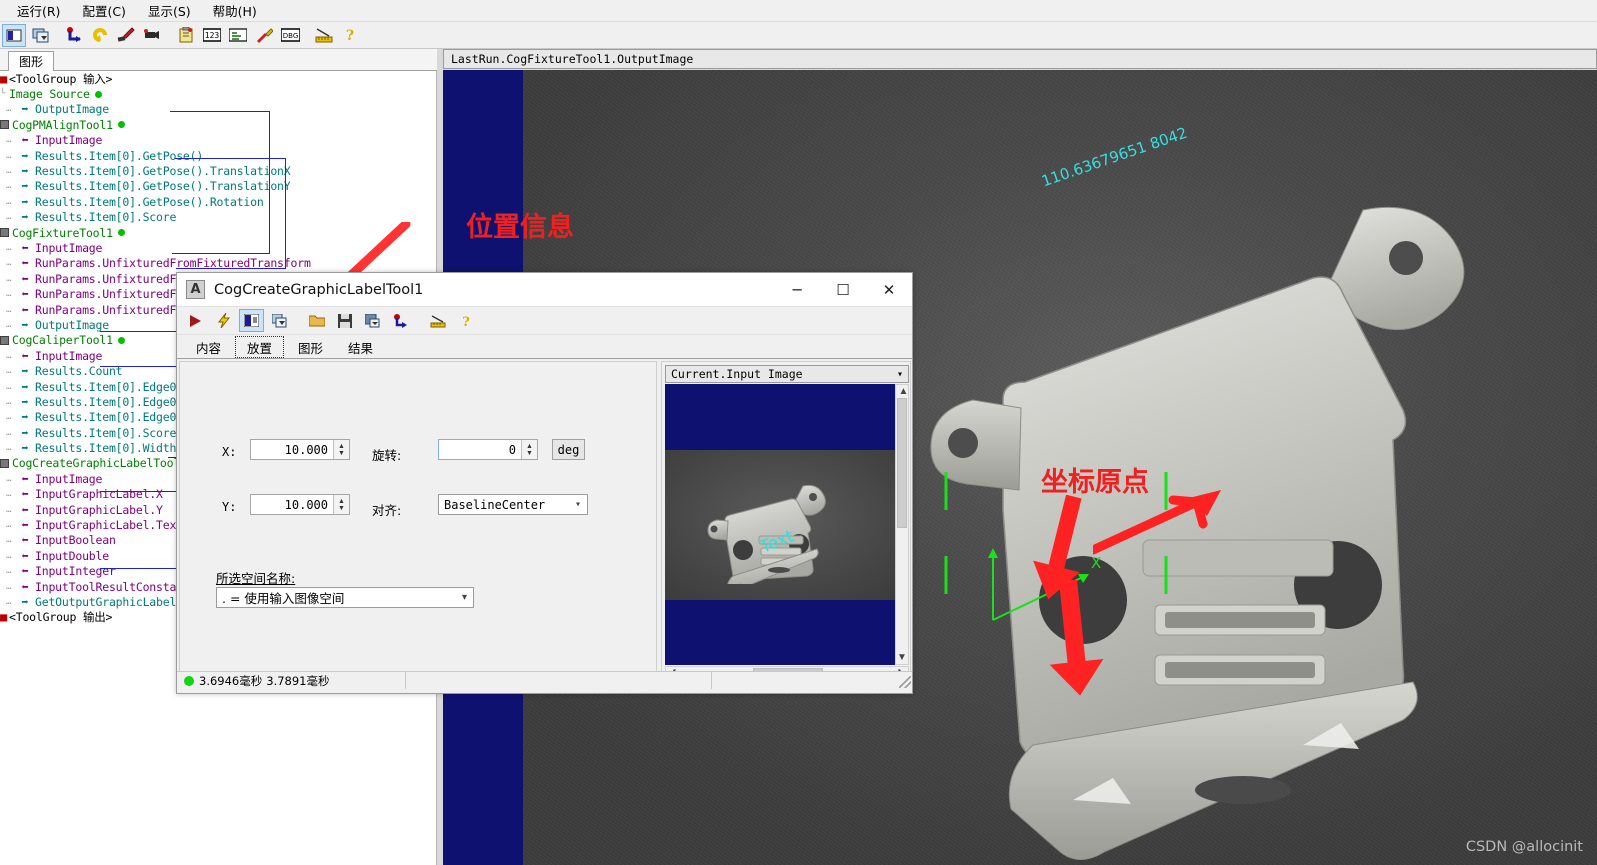 This screenshot has height=865, width=1597. I want to click on toolbar-help-icon: ?, so click(350, 35).